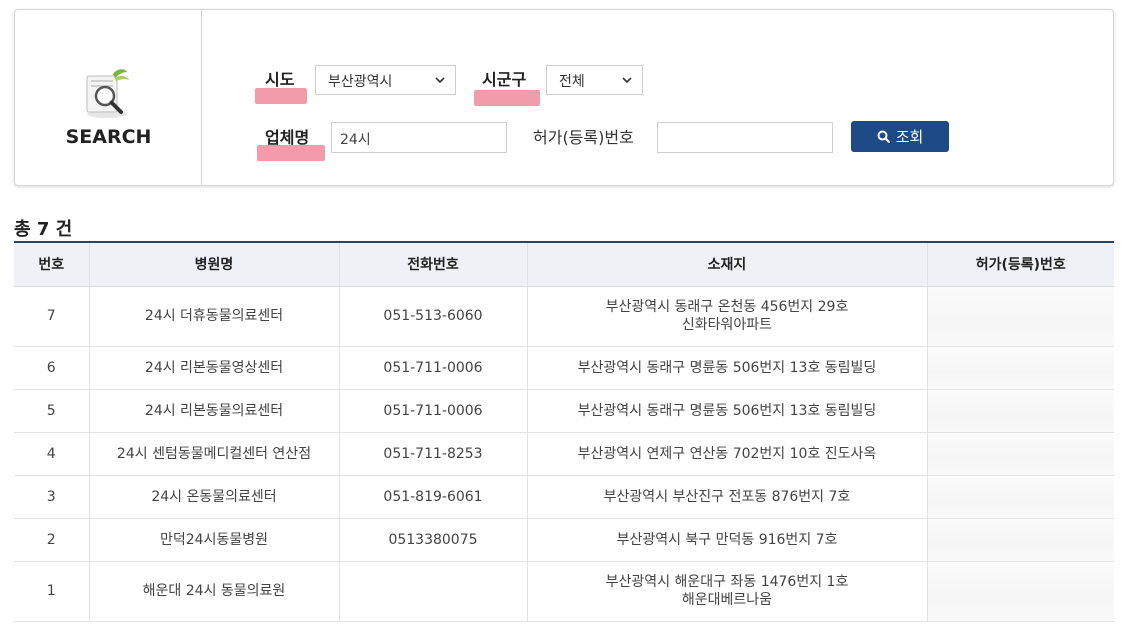  I want to click on row-number: 3, so click(51, 497).